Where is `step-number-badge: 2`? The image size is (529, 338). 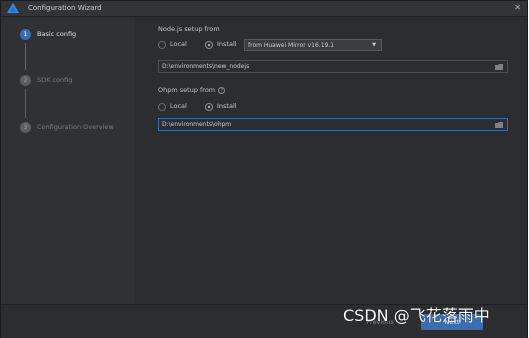 step-number-badge: 2 is located at coordinates (25, 80).